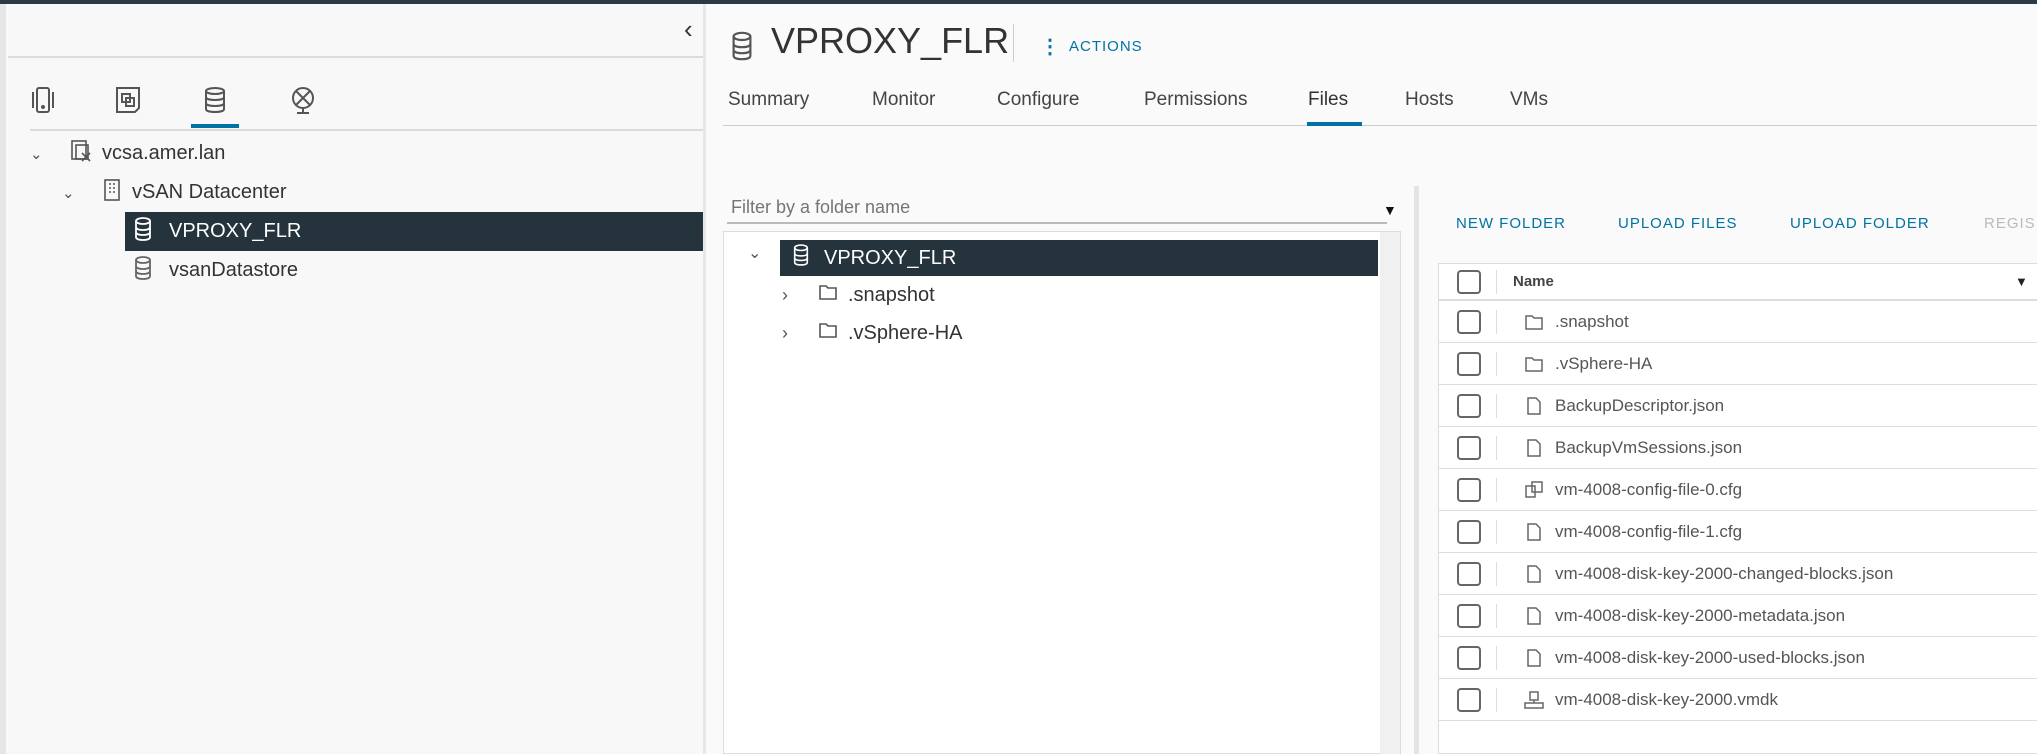  I want to click on tree-item-vcenter: ⌄ vcsa.amer.lan, so click(366, 153).